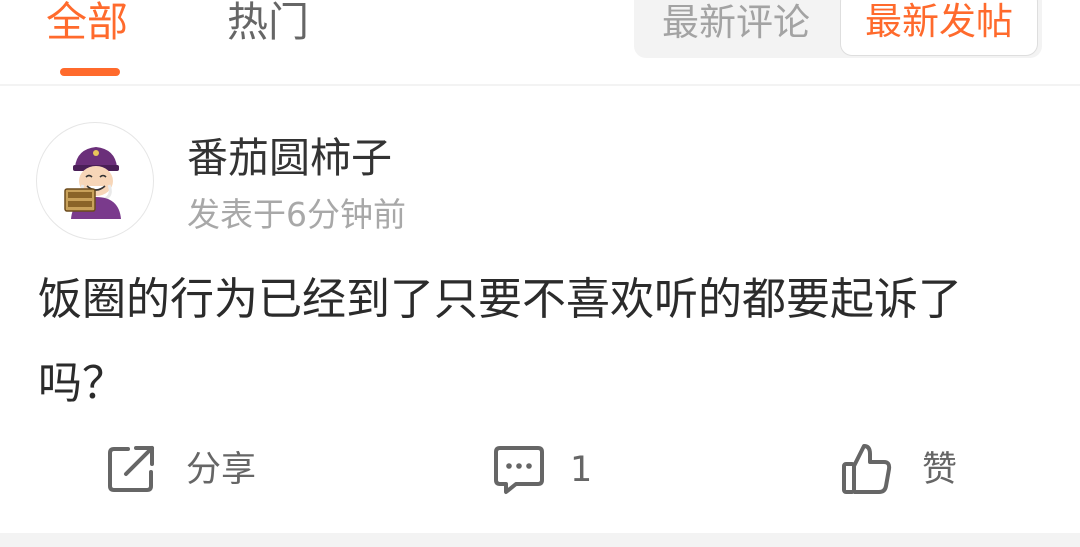 This screenshot has width=1080, height=547. What do you see at coordinates (90, 72) in the screenshot?
I see `active-tab-indicator` at bounding box center [90, 72].